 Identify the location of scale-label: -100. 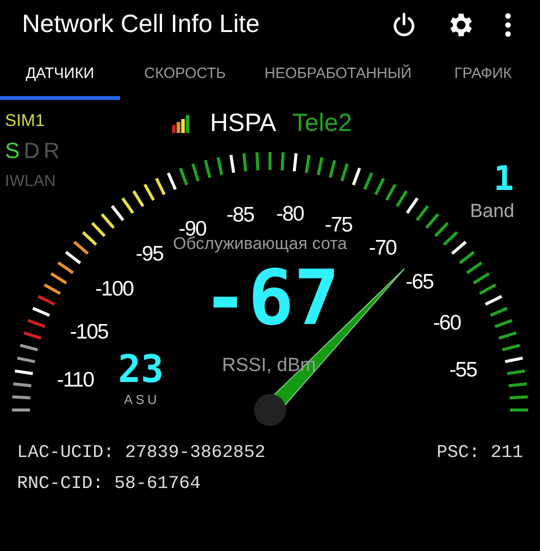
(114, 289).